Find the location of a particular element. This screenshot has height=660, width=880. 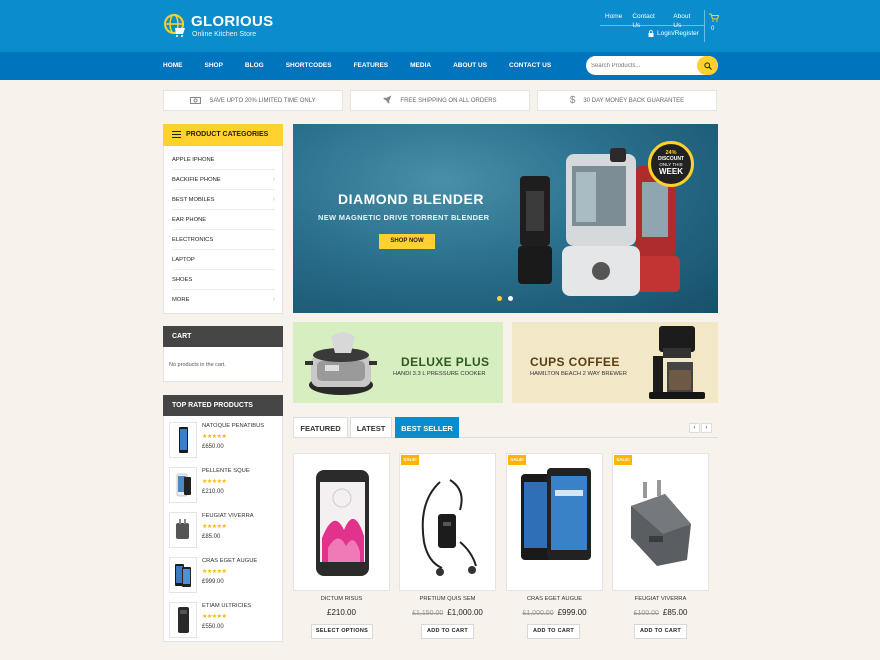

top-link-contact: Contact Us is located at coordinates (647, 20).